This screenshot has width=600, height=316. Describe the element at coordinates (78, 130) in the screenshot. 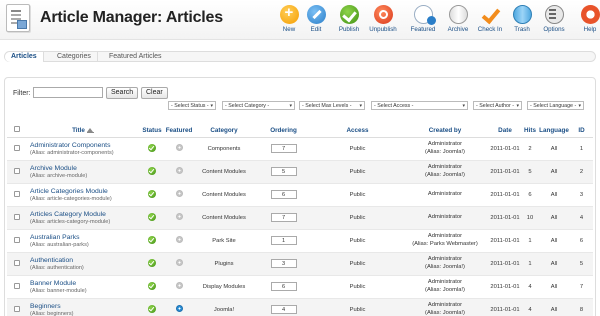

I see `column-title-label: Title` at that location.